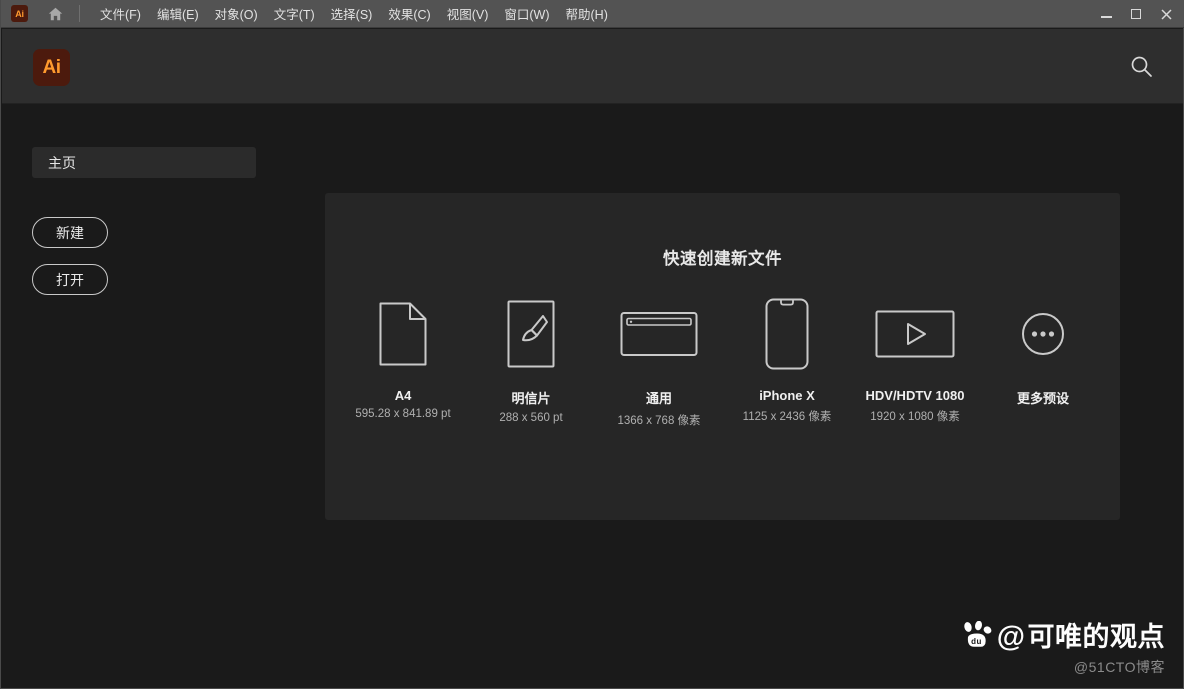 This screenshot has height=689, width=1184. What do you see at coordinates (1166, 14) in the screenshot?
I see `close-icon` at bounding box center [1166, 14].